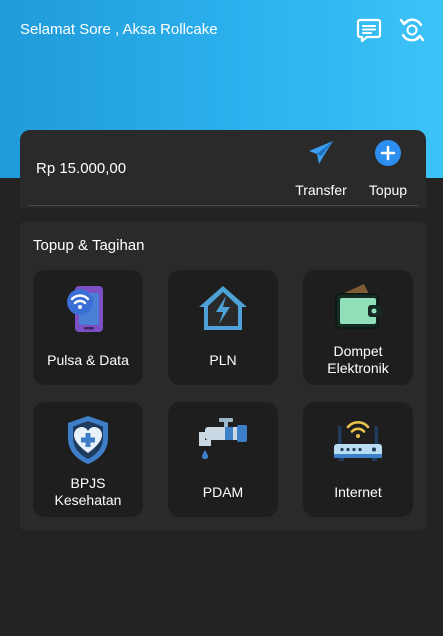 Image resolution: width=443 pixels, height=636 pixels. I want to click on electric-house-icon, so click(223, 308).